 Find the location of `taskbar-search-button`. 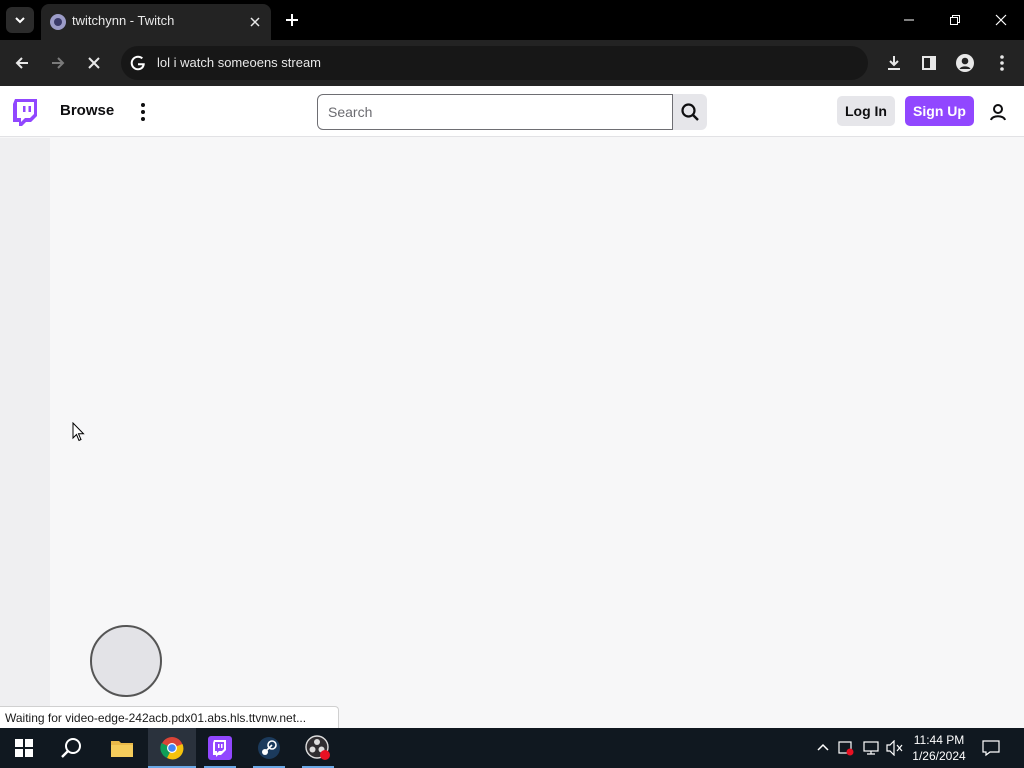

taskbar-search-button is located at coordinates (72, 748).